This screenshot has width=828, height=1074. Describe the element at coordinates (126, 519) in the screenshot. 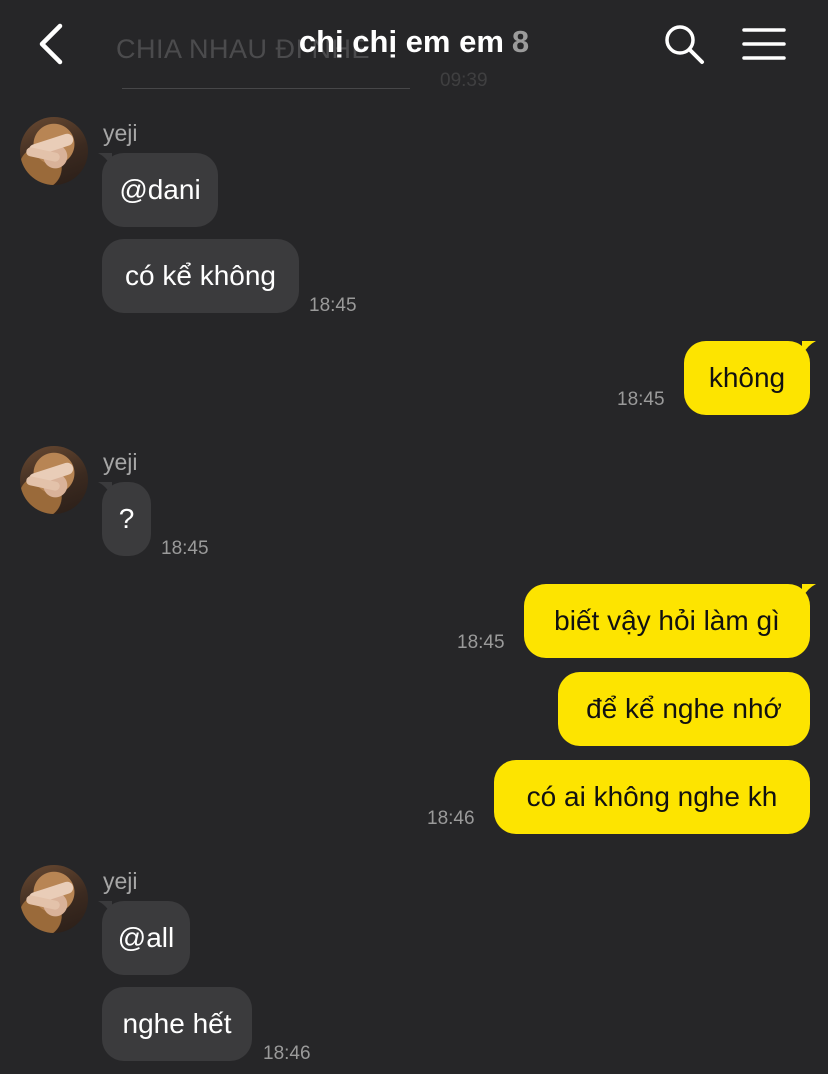

I see `message-bubble-incoming: ?` at that location.